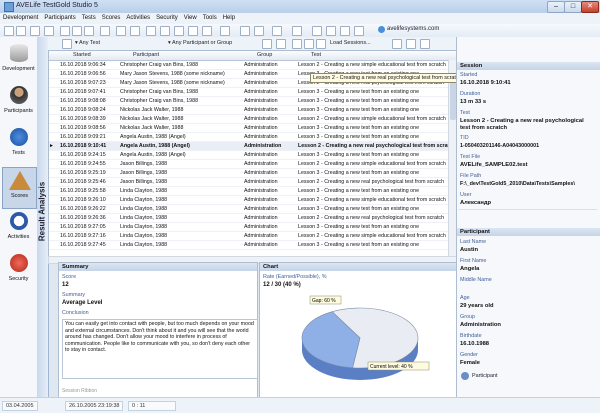  What do you see at coordinates (190, 18) in the screenshot?
I see `menu-view: View` at bounding box center [190, 18].